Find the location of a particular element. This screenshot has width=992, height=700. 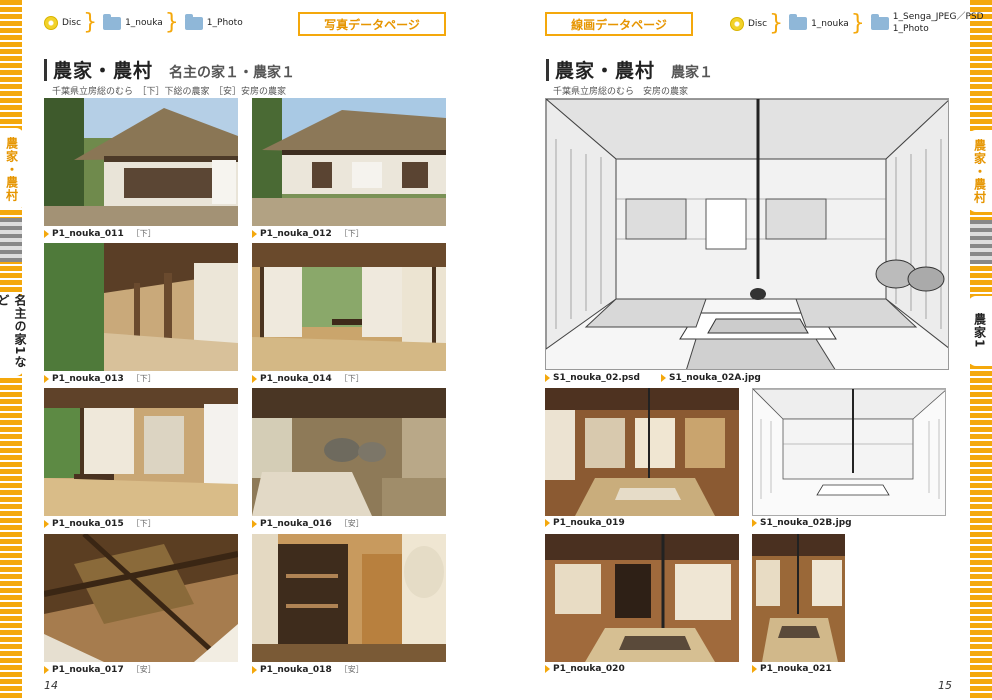

photo-caption: P1_nouka_014 ［下］ is located at coordinates (308, 378).